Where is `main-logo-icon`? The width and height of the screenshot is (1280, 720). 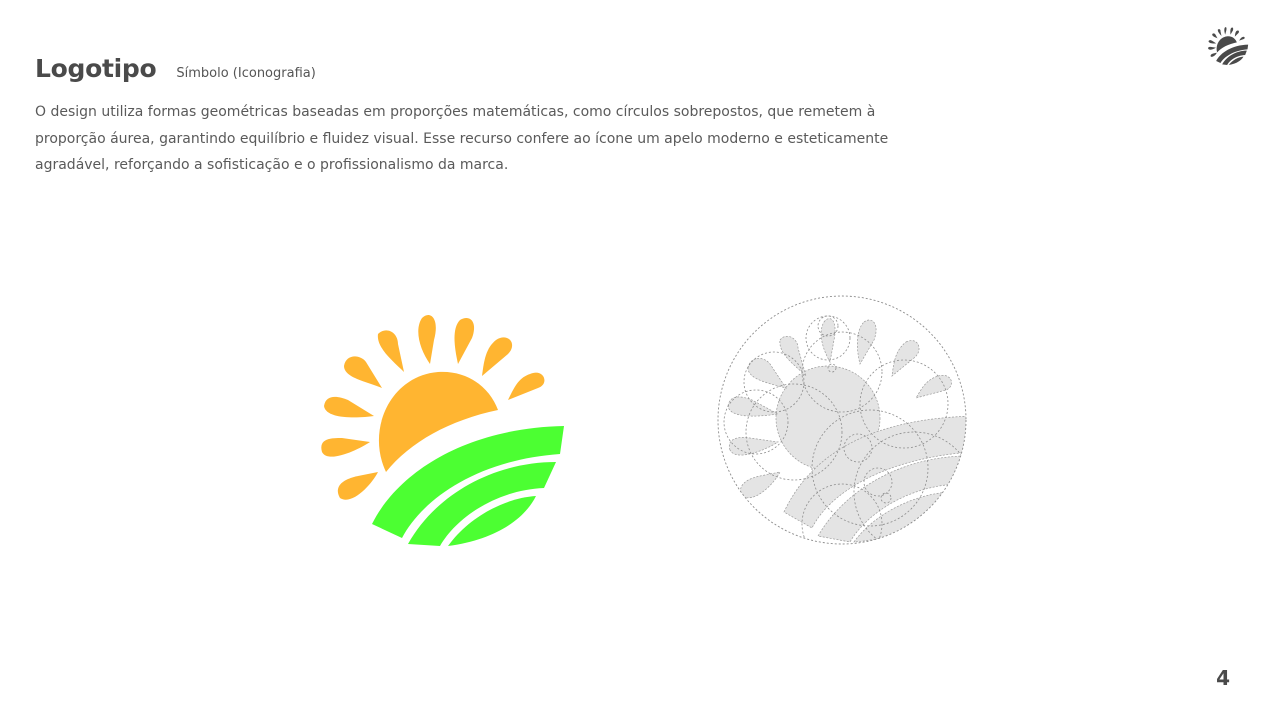 main-logo-icon is located at coordinates (442, 430).